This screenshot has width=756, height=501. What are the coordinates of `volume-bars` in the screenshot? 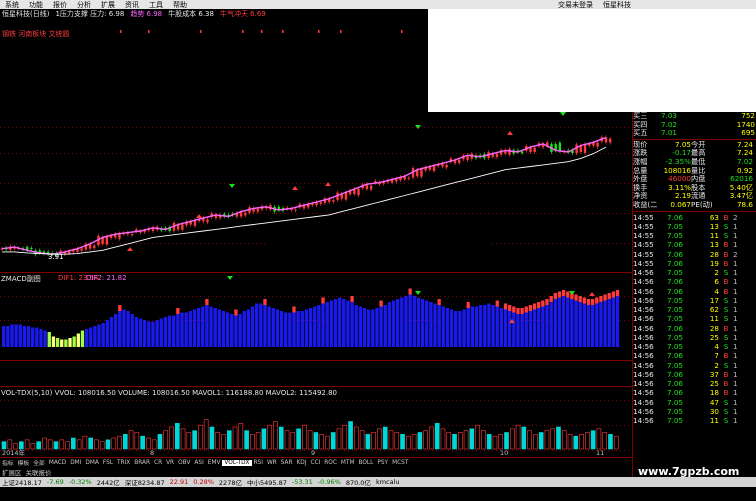 It's located at (310, 434).